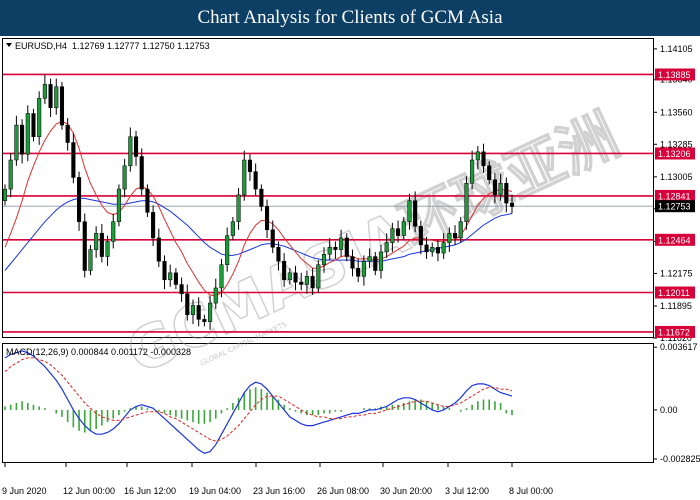  I want to click on macd-tick-label: 0.003617, so click(679, 347).